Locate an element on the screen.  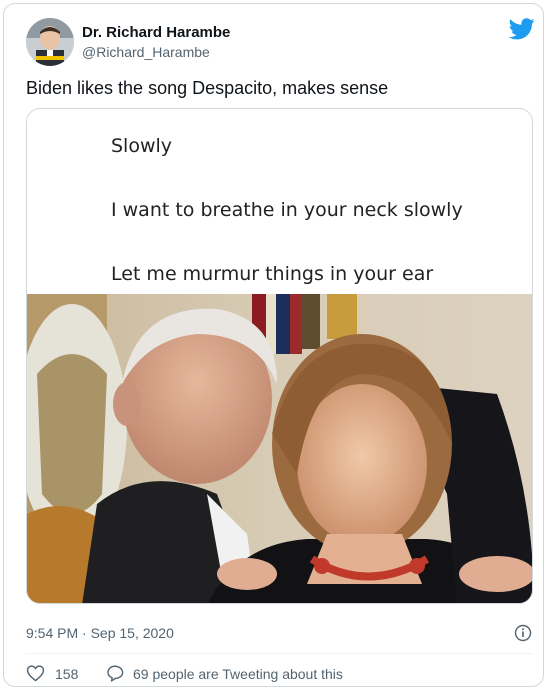
author-handle: @Richard_Harambe is located at coordinates (146, 52).